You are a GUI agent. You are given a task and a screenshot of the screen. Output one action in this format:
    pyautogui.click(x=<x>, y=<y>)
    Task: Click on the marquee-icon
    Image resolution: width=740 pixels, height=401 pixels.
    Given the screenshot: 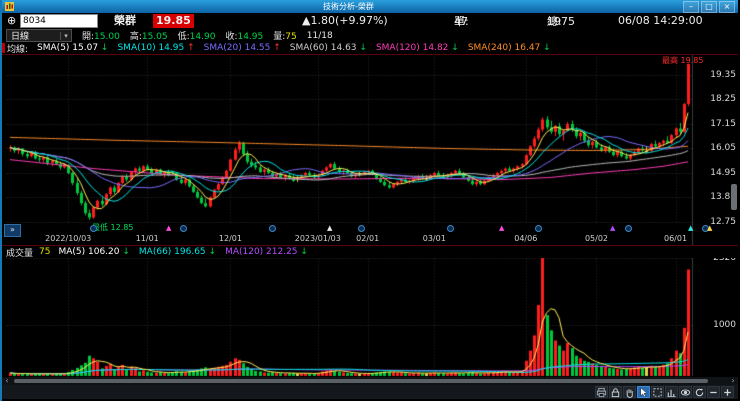 What is the action you would take?
    pyautogui.click(x=657, y=392)
    